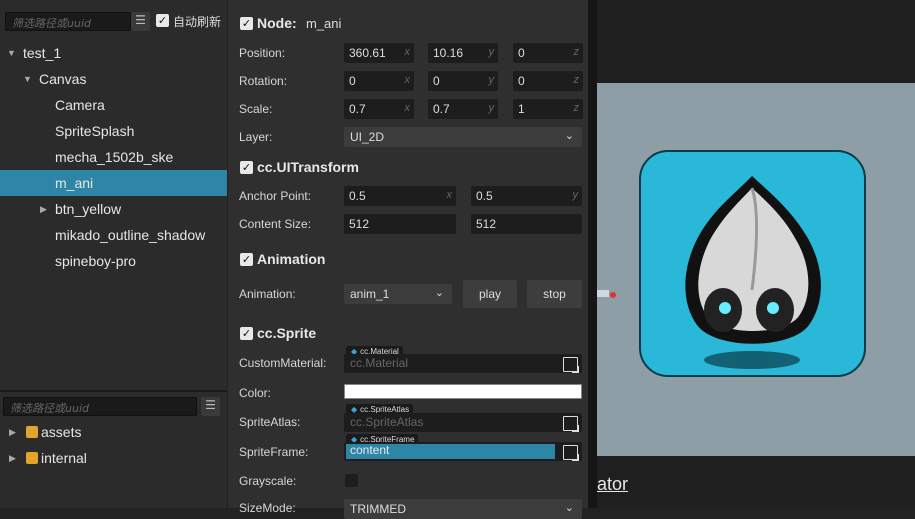 Image resolution: width=915 pixels, height=519 pixels. Describe the element at coordinates (463, 109) in the screenshot. I see `scale-y-input: 0.7 y` at that location.